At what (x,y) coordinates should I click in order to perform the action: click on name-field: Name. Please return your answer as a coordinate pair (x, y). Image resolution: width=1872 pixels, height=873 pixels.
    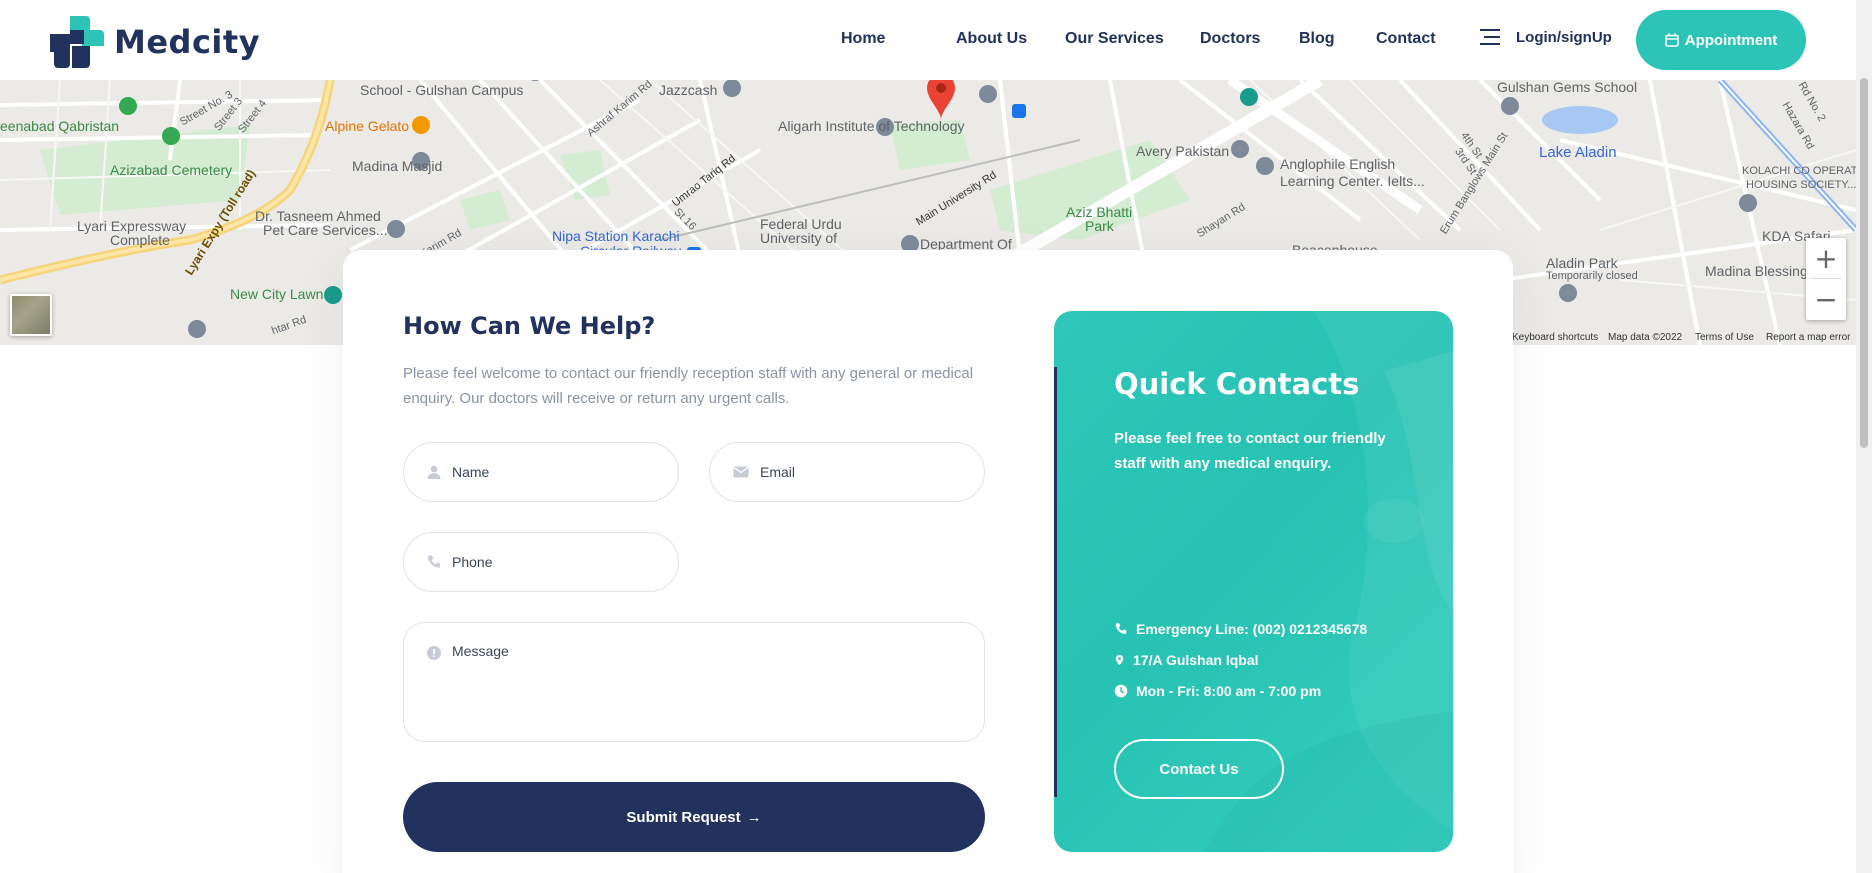
    Looking at the image, I should click on (541, 472).